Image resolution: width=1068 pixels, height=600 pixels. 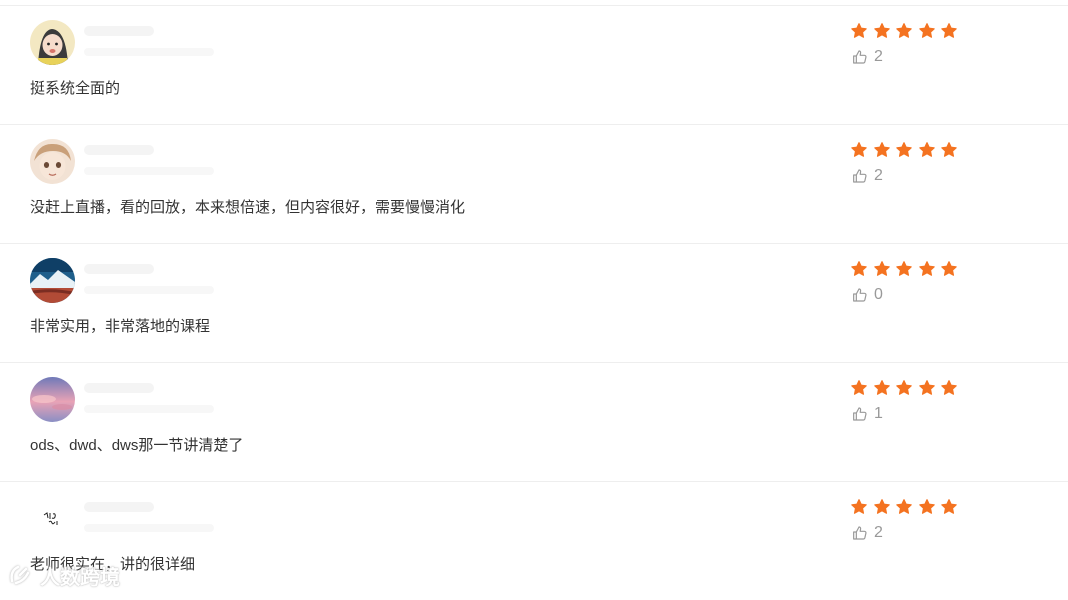 I want to click on review-comment: ods、dwd、dws那一节讲清楚了, so click(x=137, y=445).